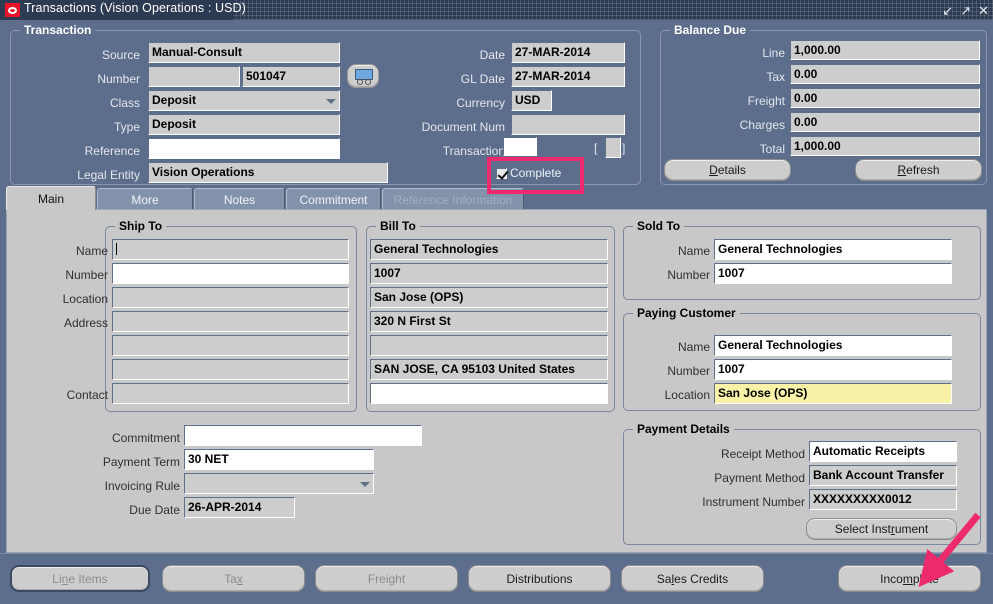  Describe the element at coordinates (91, 251) in the screenshot. I see `ship-to-name-label: Name` at that location.